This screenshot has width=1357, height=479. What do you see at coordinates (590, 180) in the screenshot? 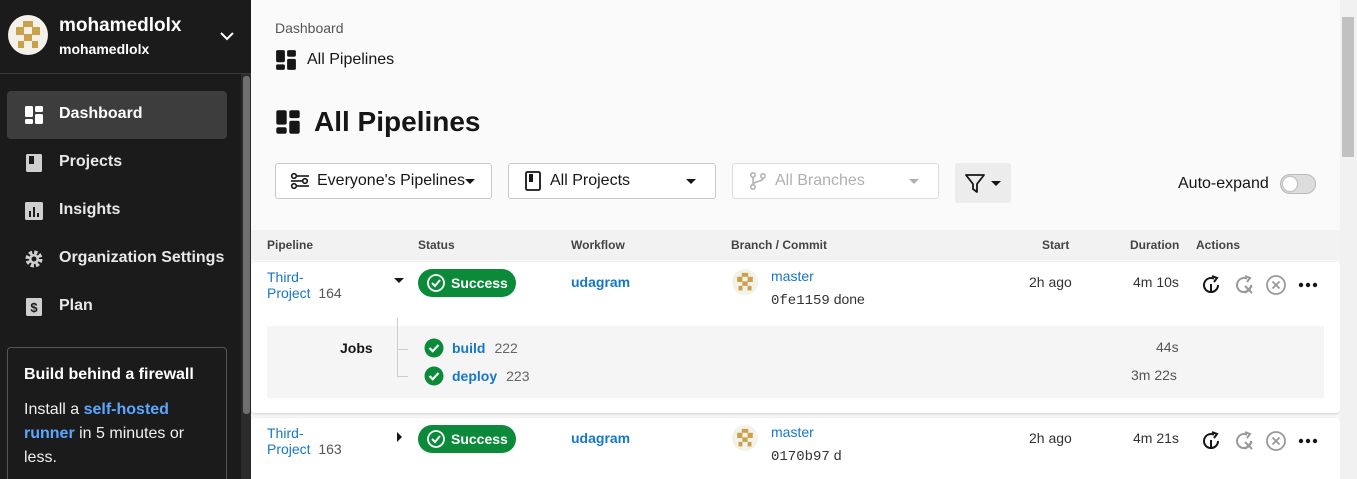
I see `projects-filter-value: All Projects` at bounding box center [590, 180].